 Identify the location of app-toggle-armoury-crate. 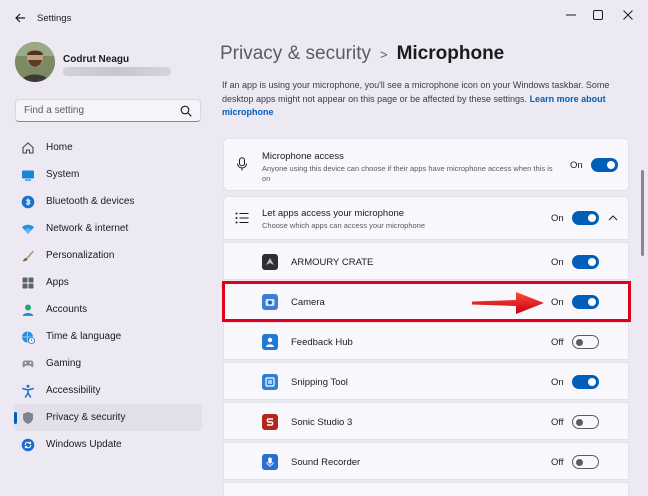
(585, 262).